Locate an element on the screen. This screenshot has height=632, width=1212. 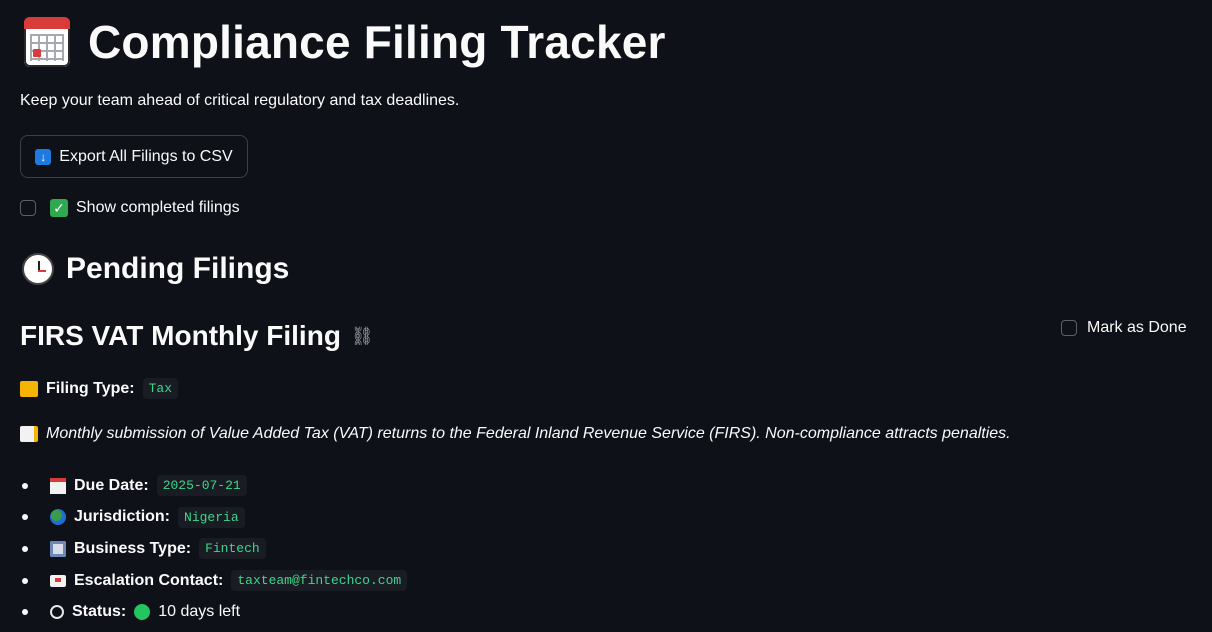
export-csv-button: ↓ Export All Filings to CSV is located at coordinates (134, 156).